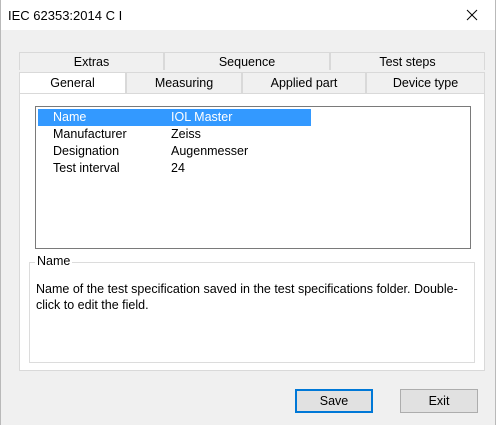 Image resolution: width=496 pixels, height=425 pixels. What do you see at coordinates (65, 15) in the screenshot?
I see `window-title: IEC 62353:2014 C I` at bounding box center [65, 15].